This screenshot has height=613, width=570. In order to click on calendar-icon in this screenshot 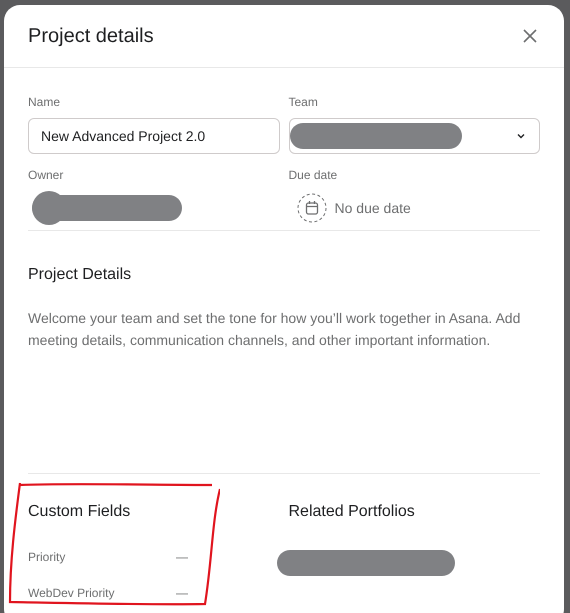, I will do `click(311, 208)`.